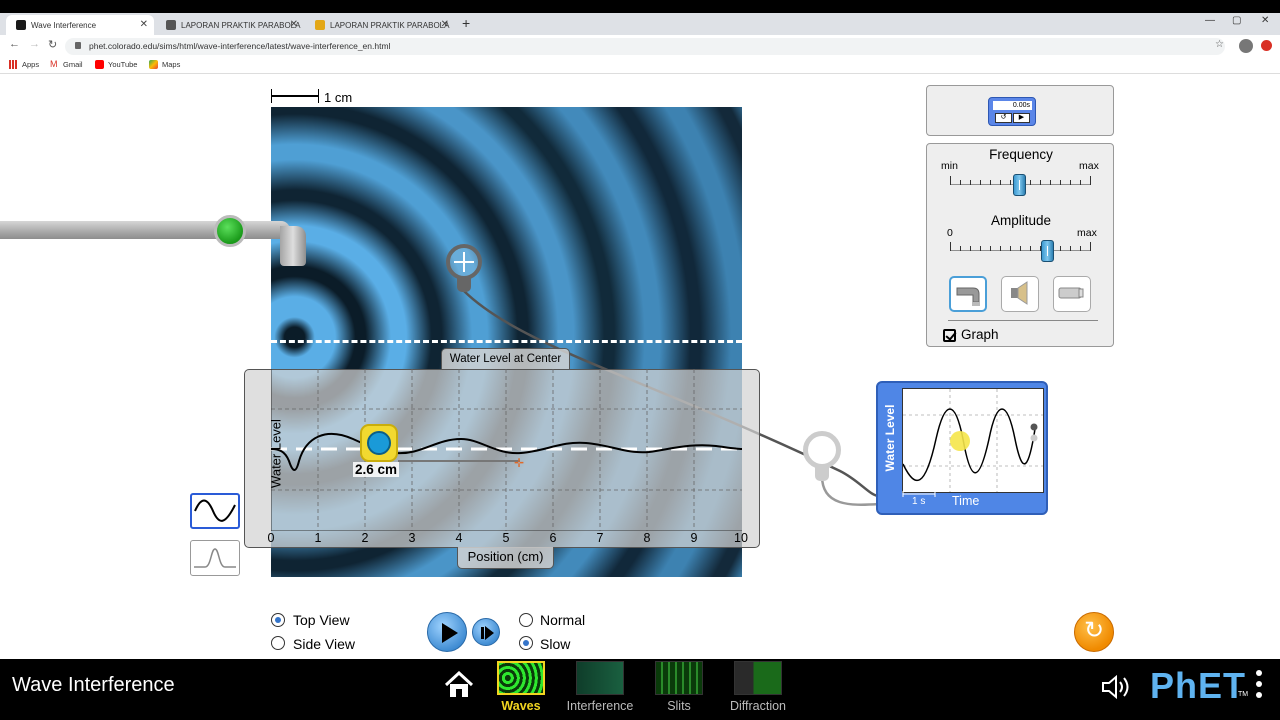 This screenshot has height=720, width=1280. Describe the element at coordinates (679, 706) in the screenshot. I see `screen-label: Slits` at that location.